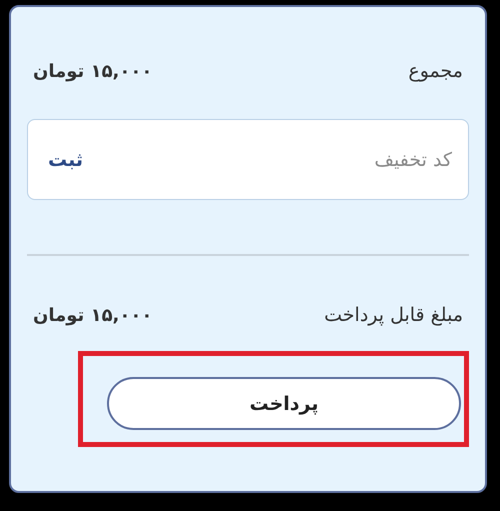 The width and height of the screenshot is (500, 511). Describe the element at coordinates (435, 71) in the screenshot. I see `total-label: مجموع` at that location.